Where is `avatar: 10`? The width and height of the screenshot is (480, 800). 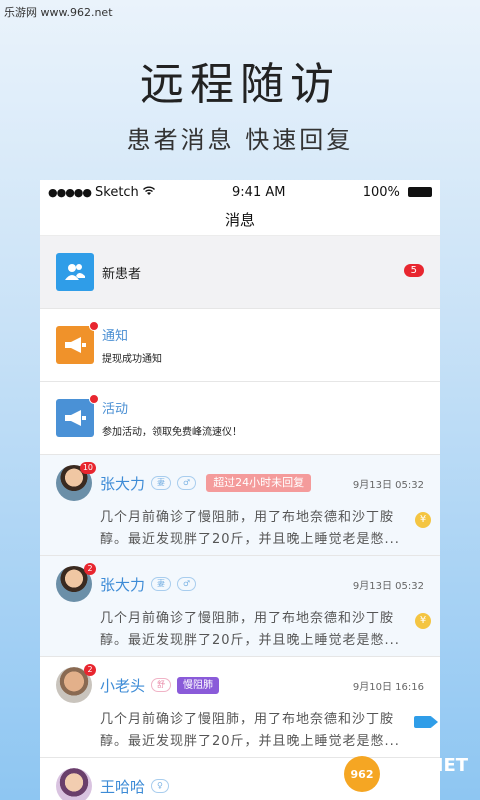 avatar: 10 is located at coordinates (76, 481).